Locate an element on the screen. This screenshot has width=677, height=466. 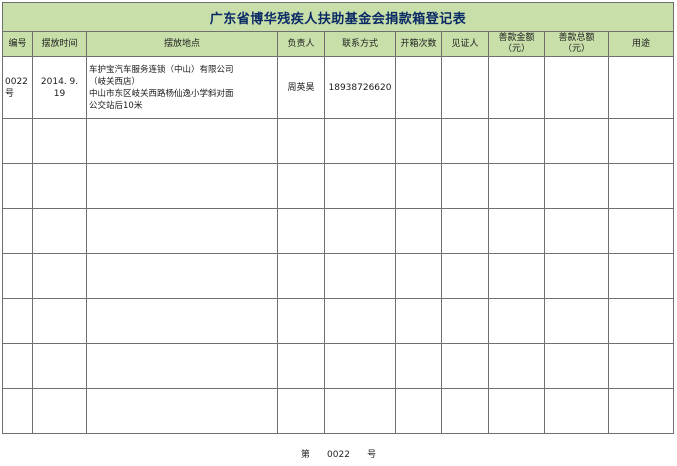
cell-time: 2014. 9. 19 is located at coordinates (59, 87).